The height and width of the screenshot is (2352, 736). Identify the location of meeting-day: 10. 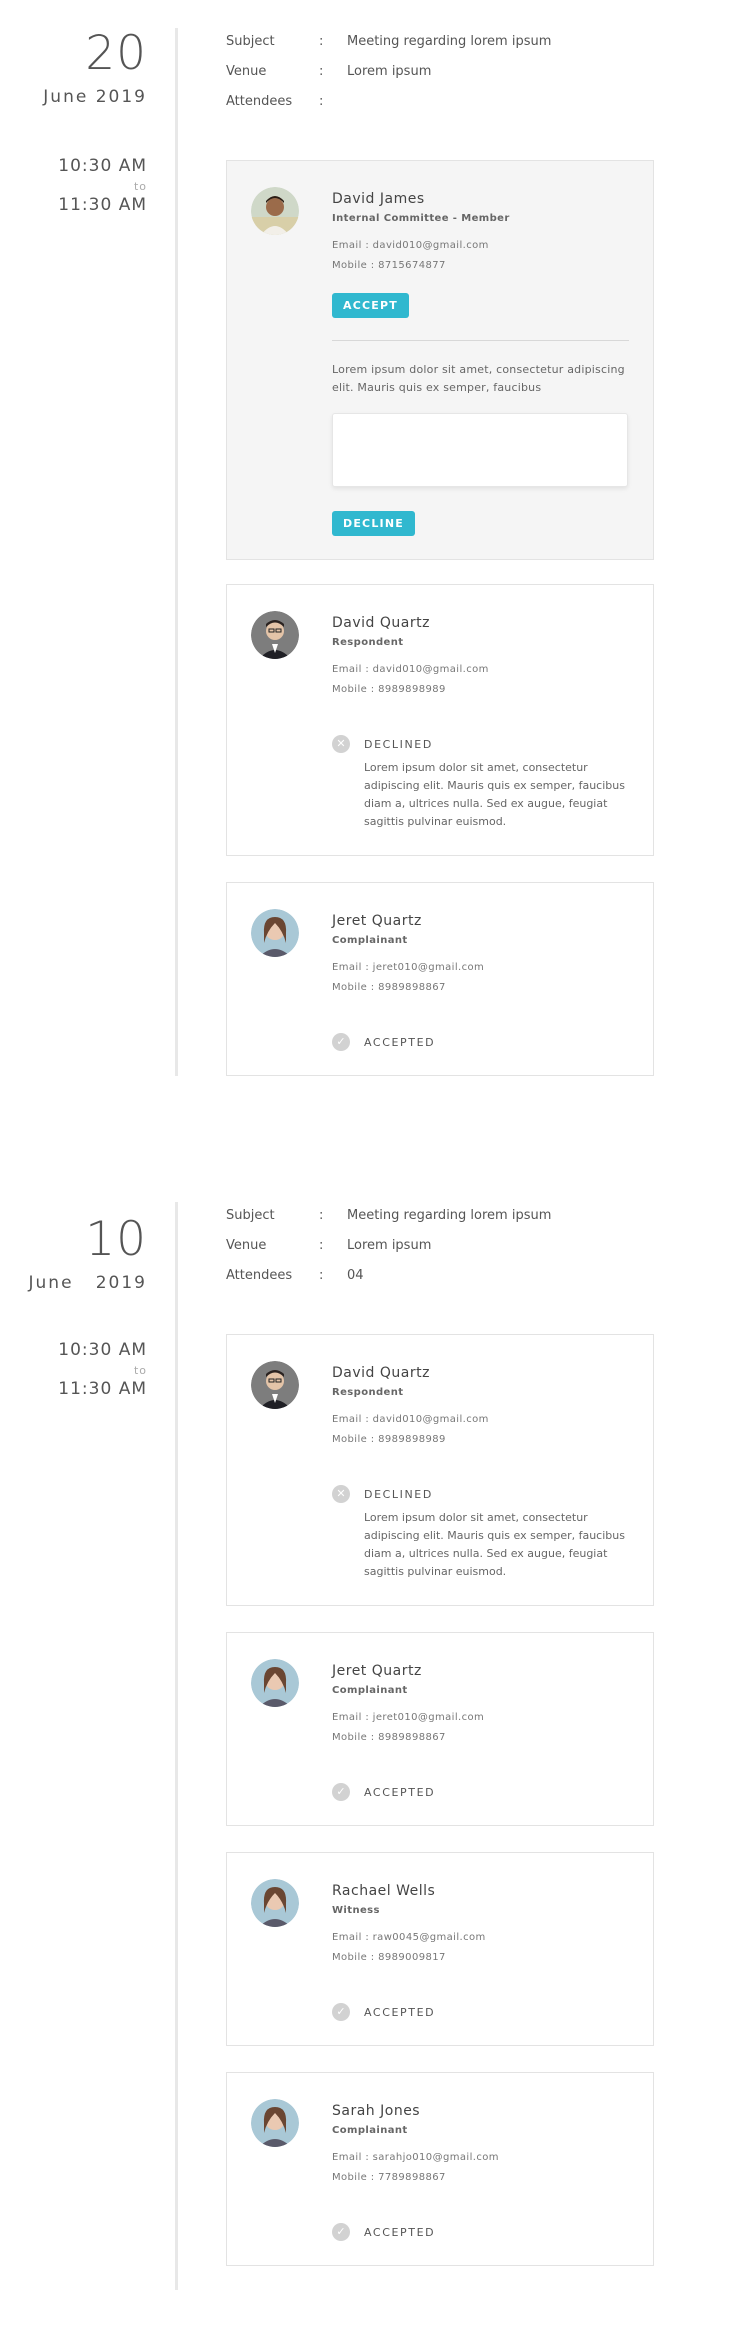
(116, 1239).